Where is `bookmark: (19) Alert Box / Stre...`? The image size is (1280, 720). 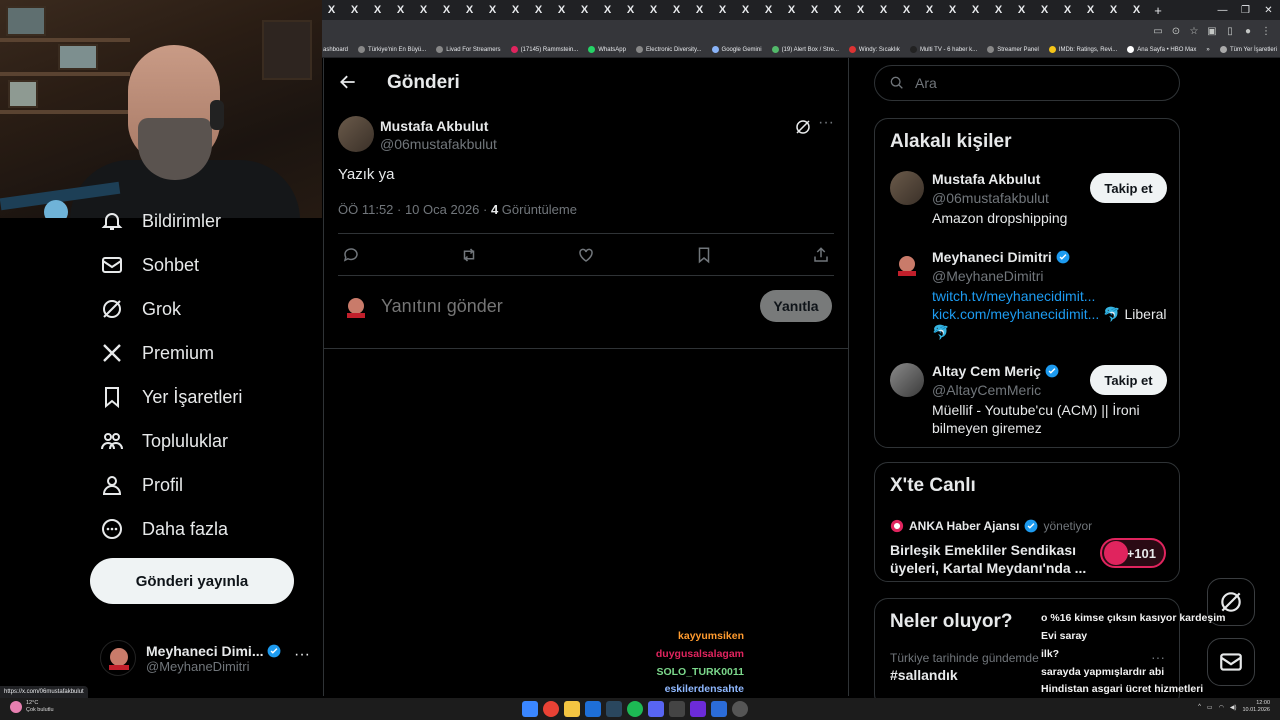 bookmark: (19) Alert Box / Stre... is located at coordinates (805, 49).